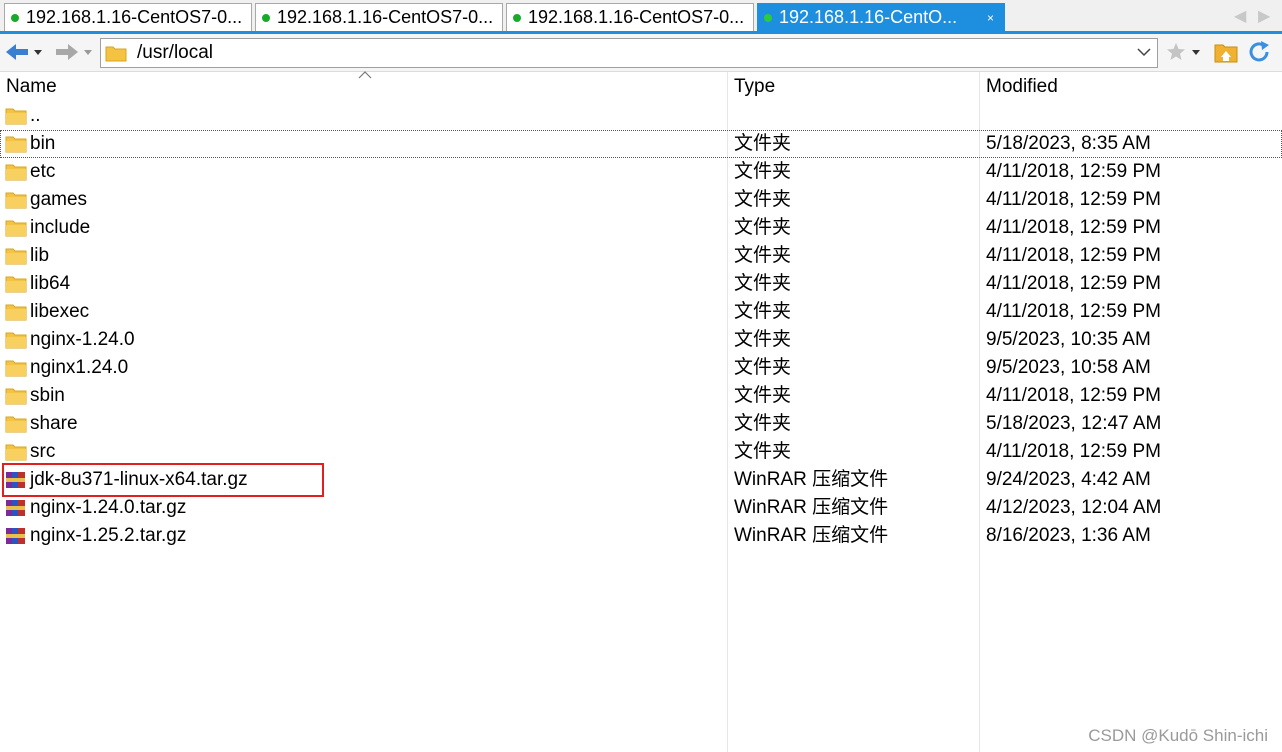 This screenshot has width=1282, height=752. I want to click on path-dropdown-chevron-icon, so click(1144, 53).